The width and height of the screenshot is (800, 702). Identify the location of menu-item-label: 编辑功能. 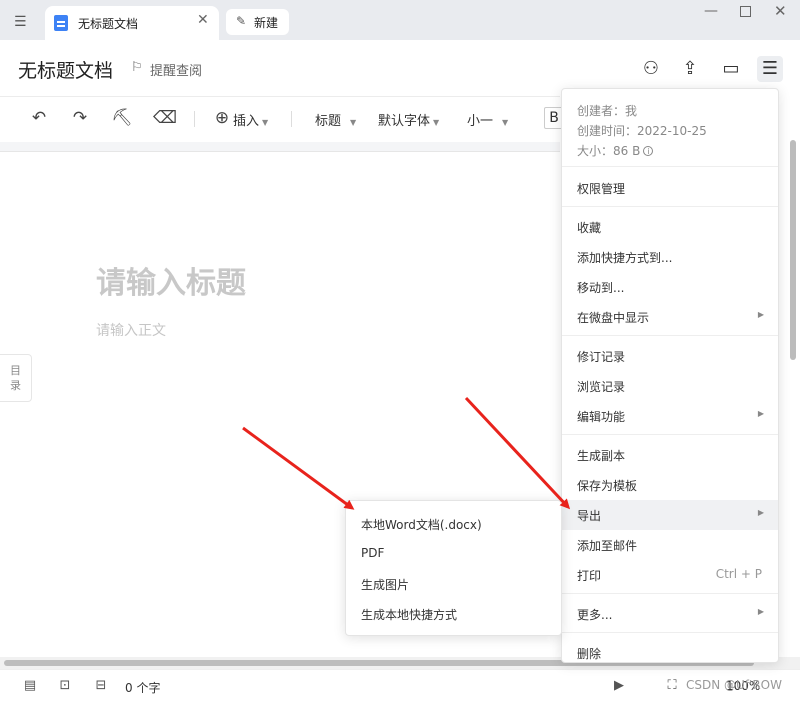
(601, 417).